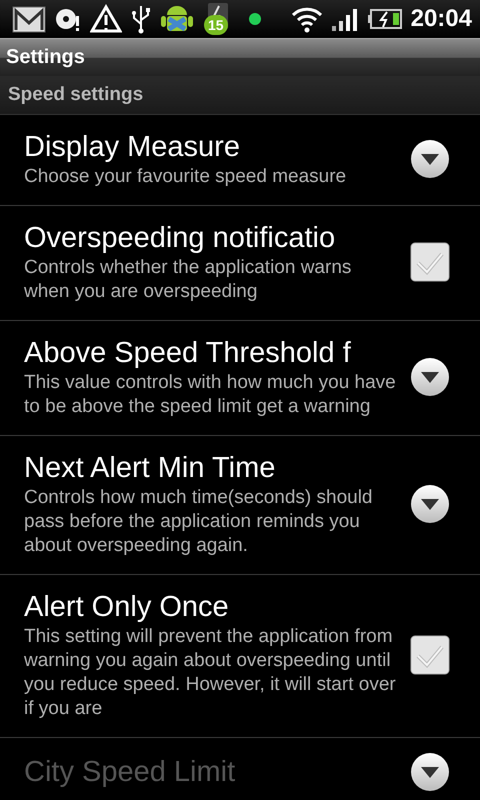 The width and height of the screenshot is (480, 800). Describe the element at coordinates (384, 19) in the screenshot. I see `battery-charging-icon` at that location.